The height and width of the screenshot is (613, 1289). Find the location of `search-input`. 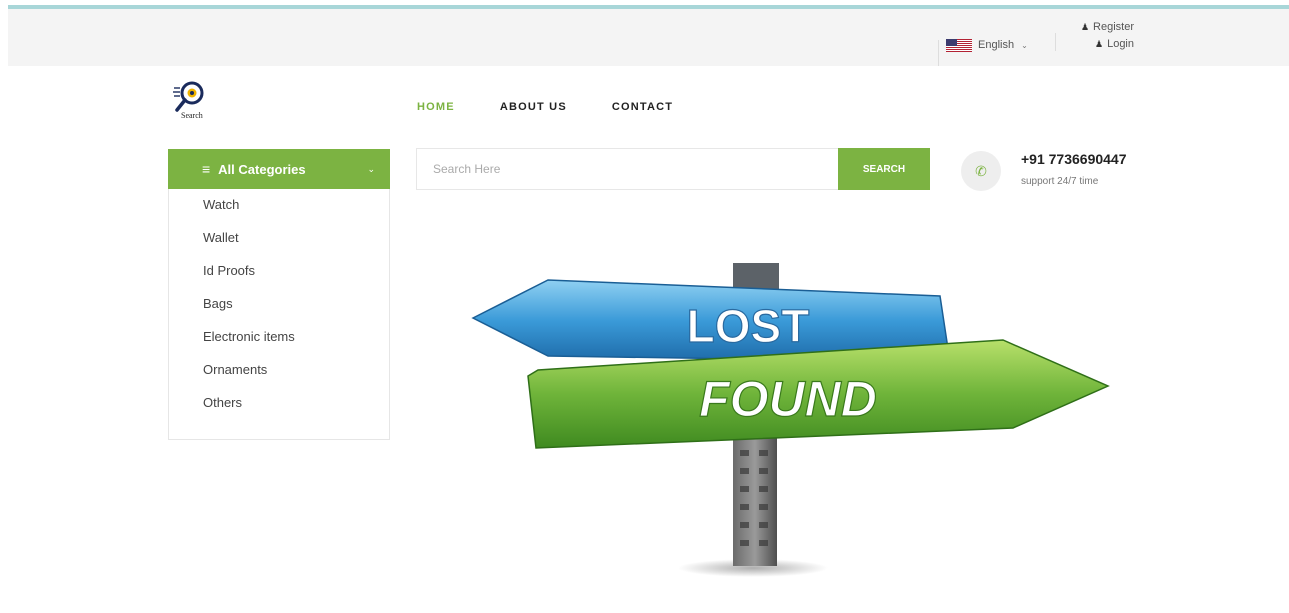

search-input is located at coordinates (627, 169).